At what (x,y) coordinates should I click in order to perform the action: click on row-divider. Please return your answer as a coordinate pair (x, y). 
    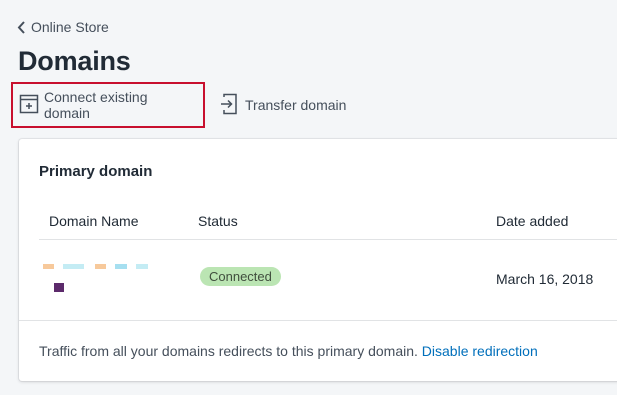
    Looking at the image, I should click on (328, 239).